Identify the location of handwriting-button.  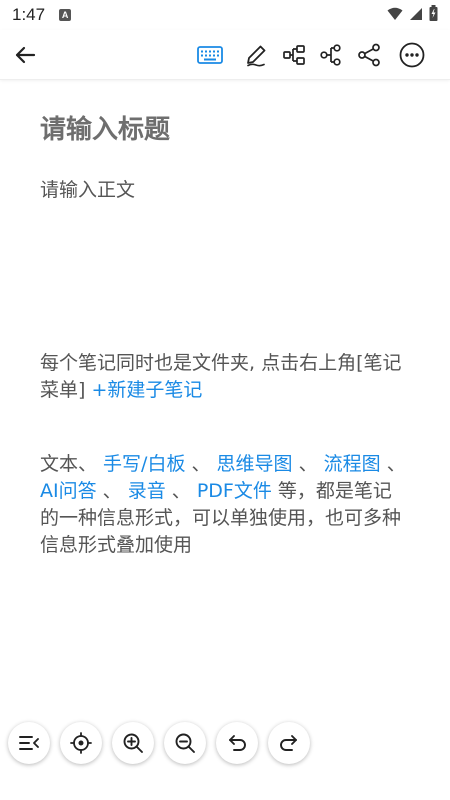
(256, 55).